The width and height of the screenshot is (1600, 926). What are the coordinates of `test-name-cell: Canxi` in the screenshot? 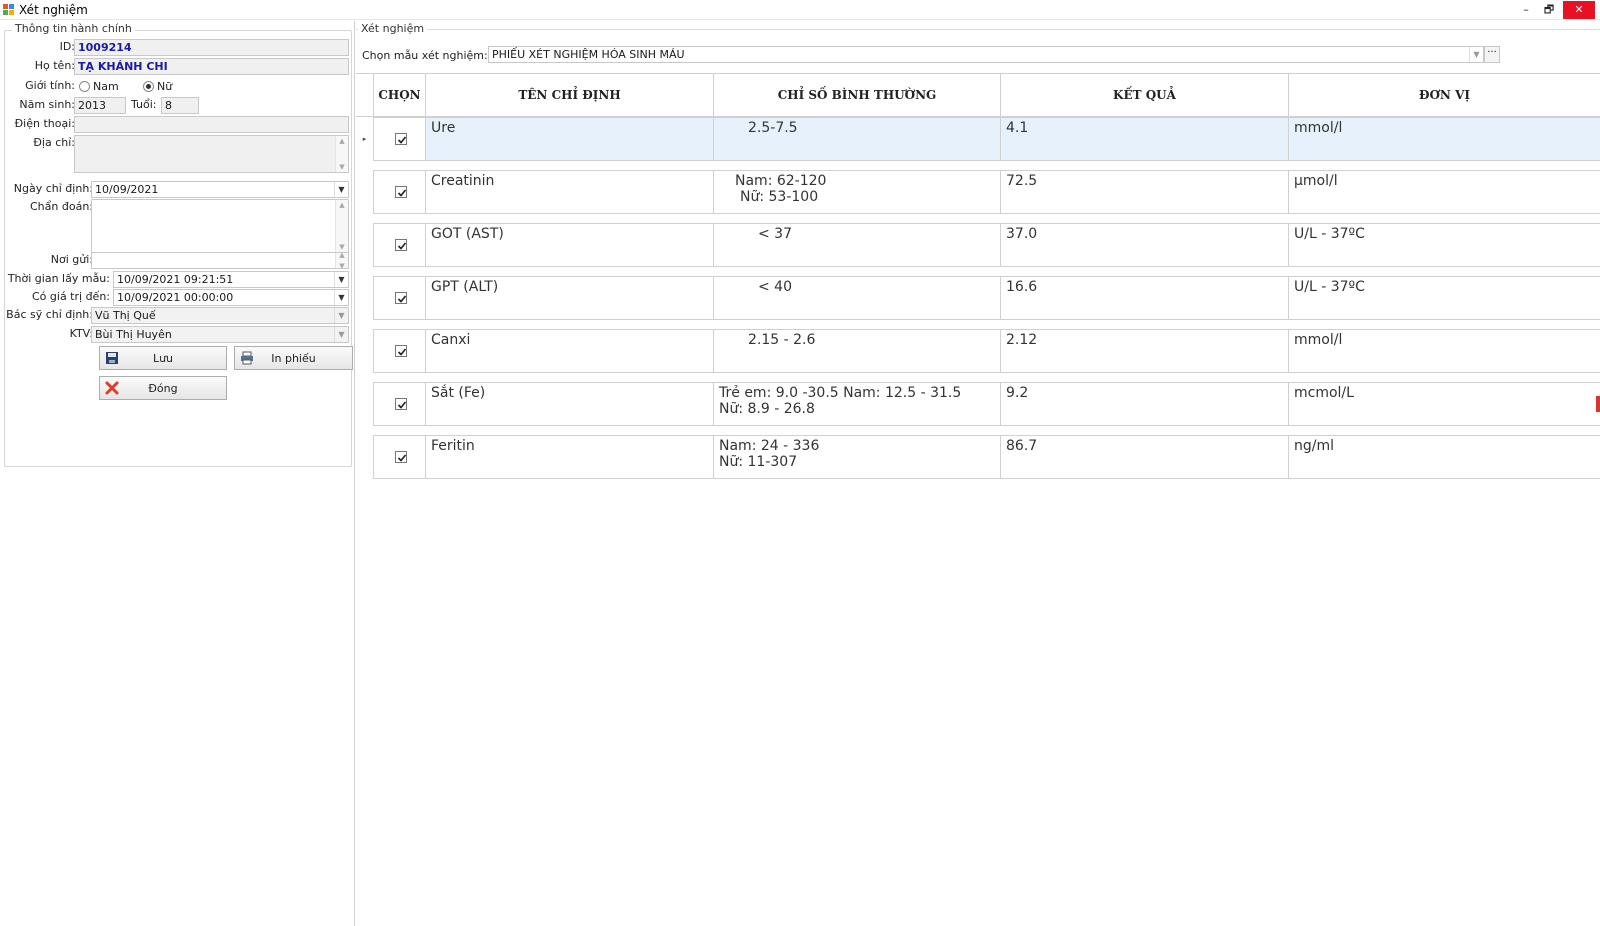 It's located at (569, 351).